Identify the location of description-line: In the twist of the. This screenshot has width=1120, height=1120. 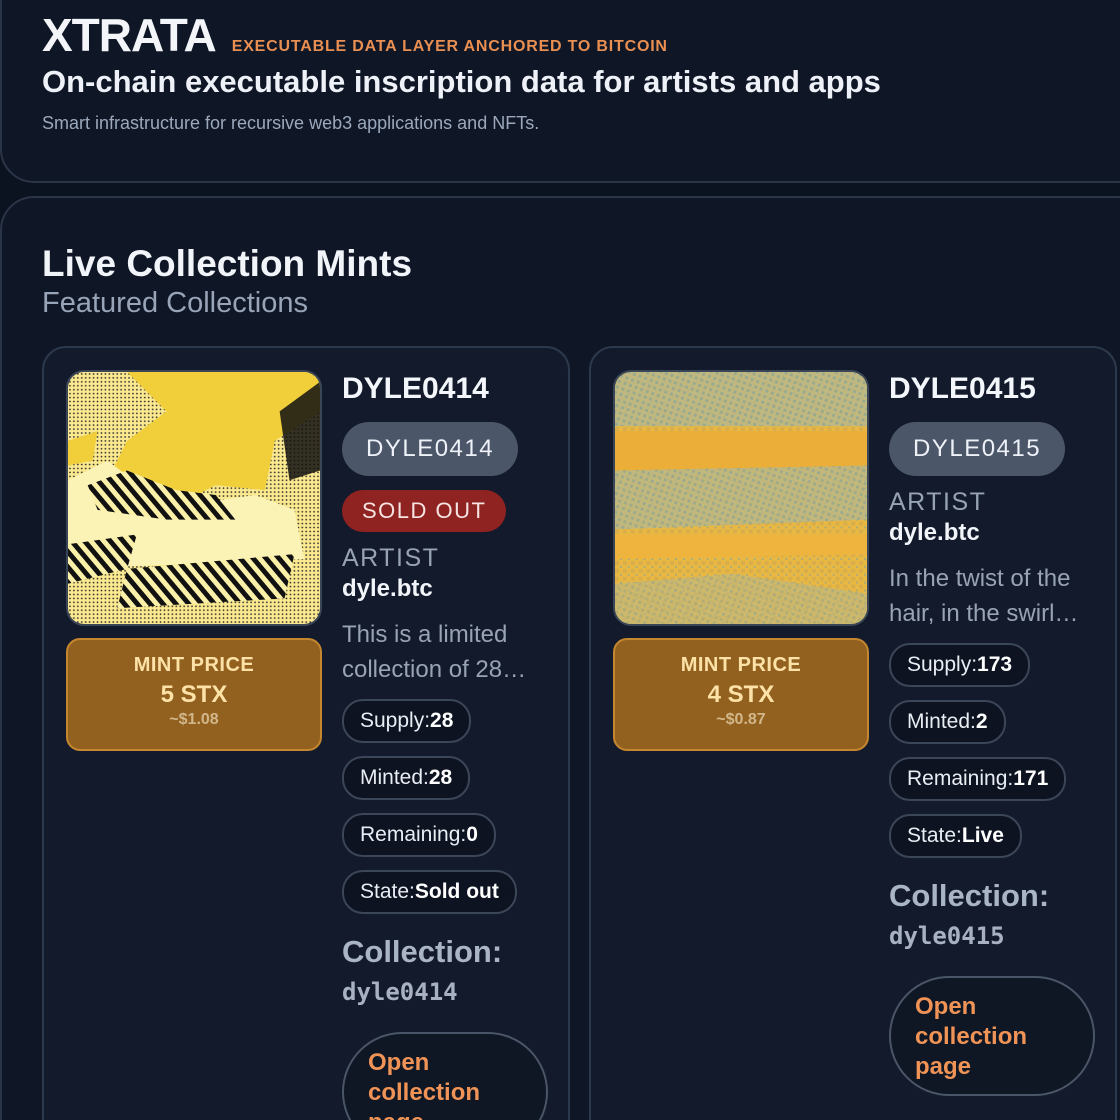
(980, 578).